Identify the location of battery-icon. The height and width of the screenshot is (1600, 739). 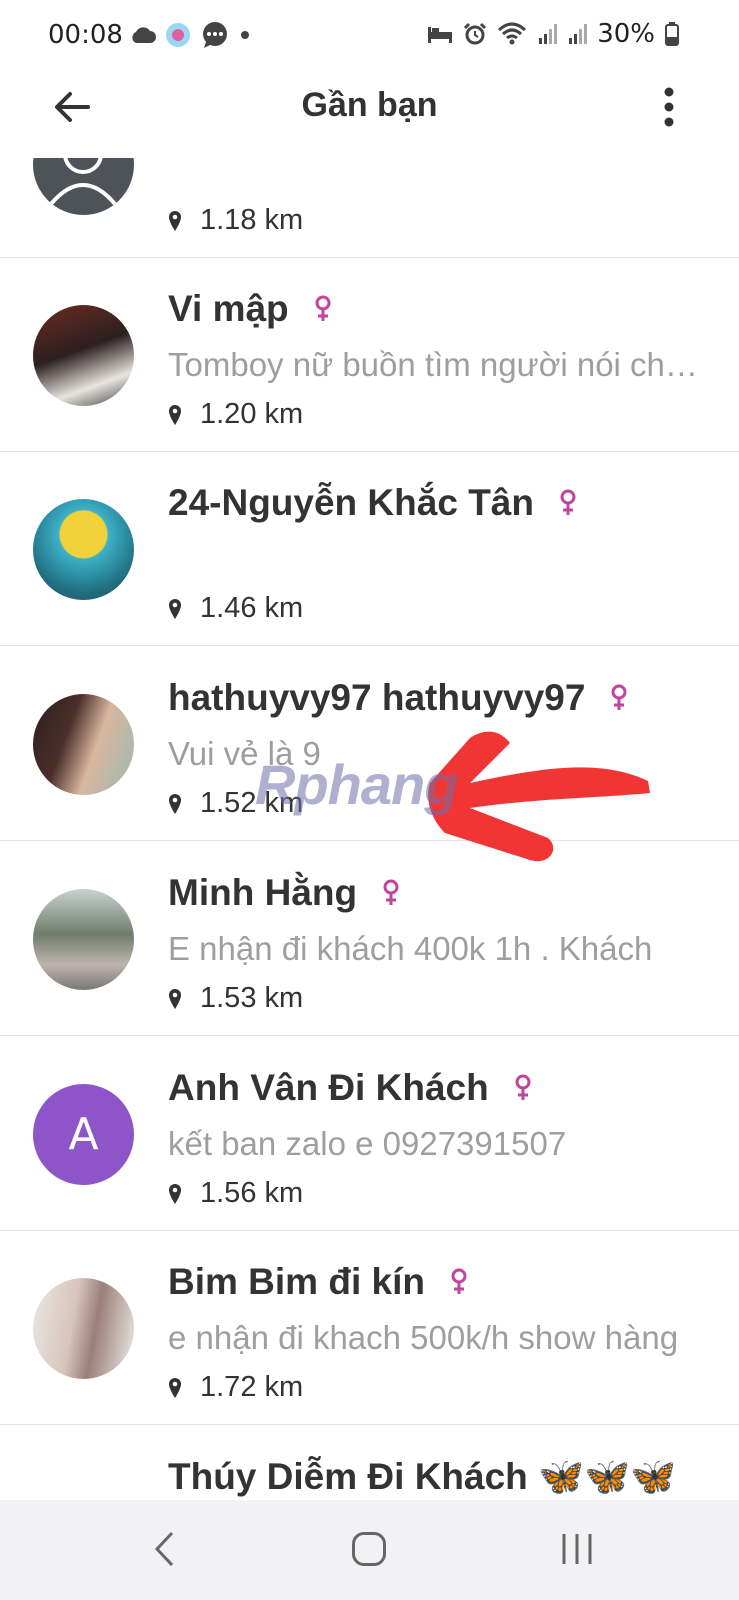
(672, 34).